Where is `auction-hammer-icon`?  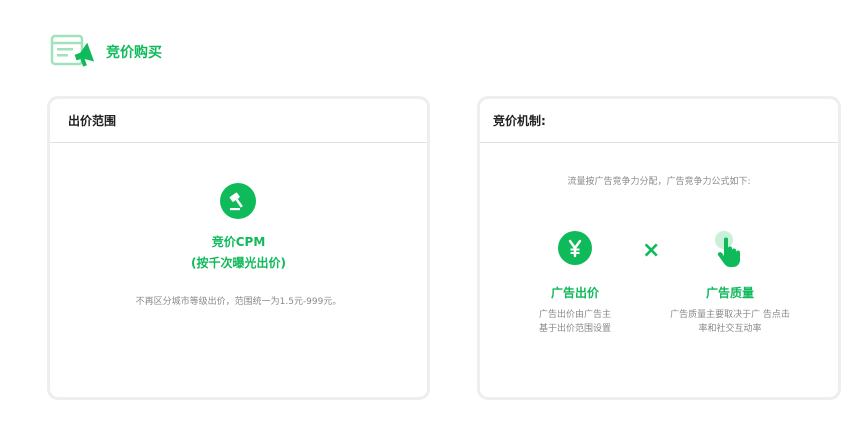
auction-hammer-icon is located at coordinates (238, 201).